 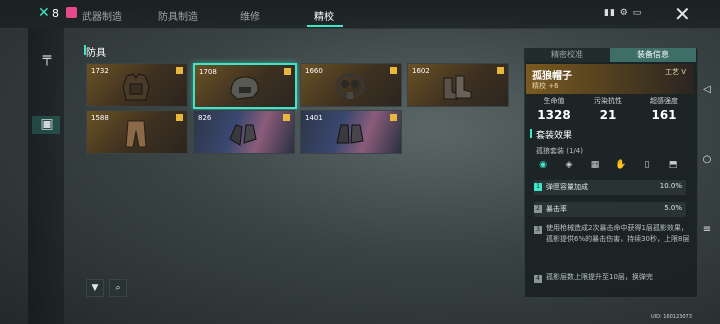 I want to click on boots-icon, so click(x=457, y=87).